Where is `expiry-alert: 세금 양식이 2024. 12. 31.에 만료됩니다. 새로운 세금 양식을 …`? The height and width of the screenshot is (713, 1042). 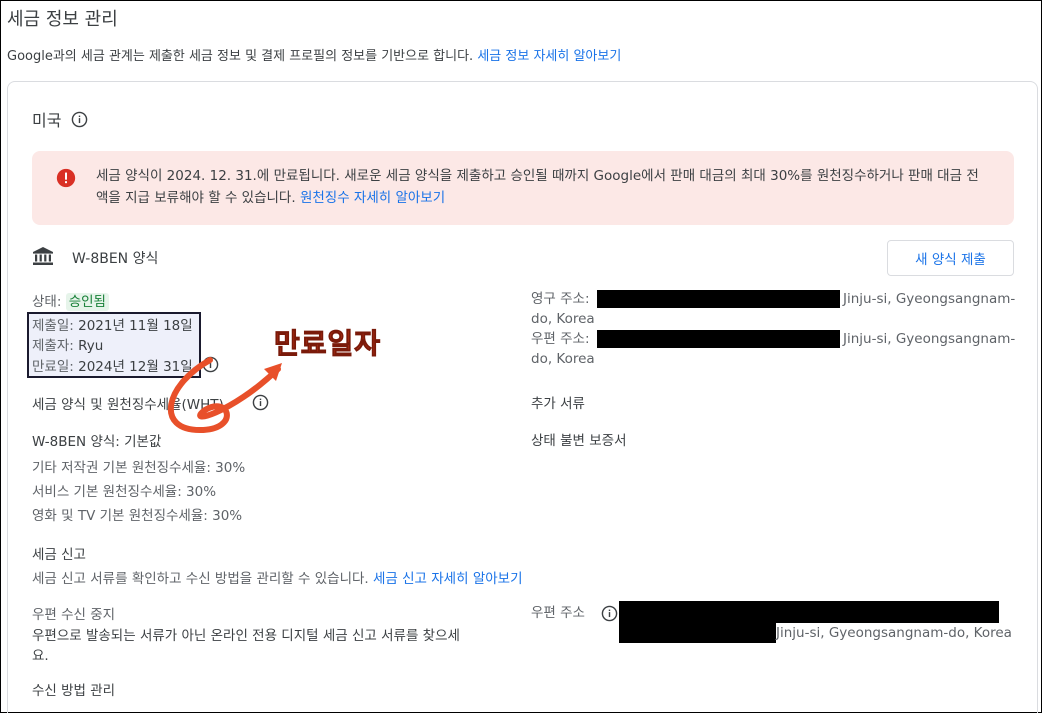
expiry-alert: 세금 양식이 2024. 12. 31.에 만료됩니다. 새로운 세금 양식을 … is located at coordinates (523, 188).